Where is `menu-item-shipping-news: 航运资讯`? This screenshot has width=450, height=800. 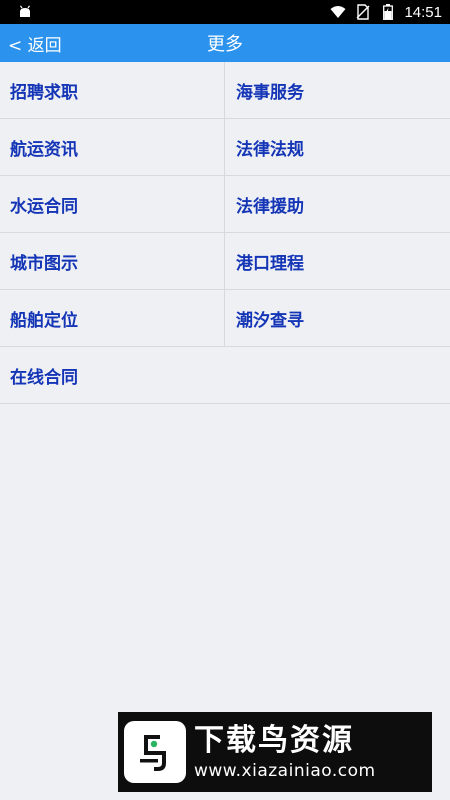 menu-item-shipping-news: 航运资讯 is located at coordinates (112, 147).